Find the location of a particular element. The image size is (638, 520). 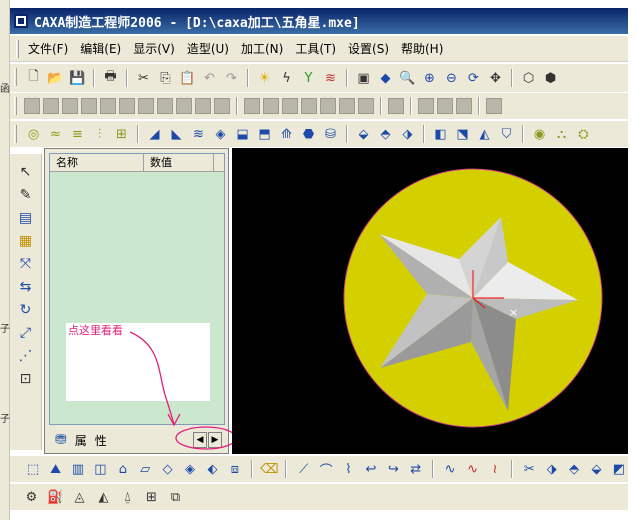

machining-tool-icon: ⬔ is located at coordinates (462, 134).